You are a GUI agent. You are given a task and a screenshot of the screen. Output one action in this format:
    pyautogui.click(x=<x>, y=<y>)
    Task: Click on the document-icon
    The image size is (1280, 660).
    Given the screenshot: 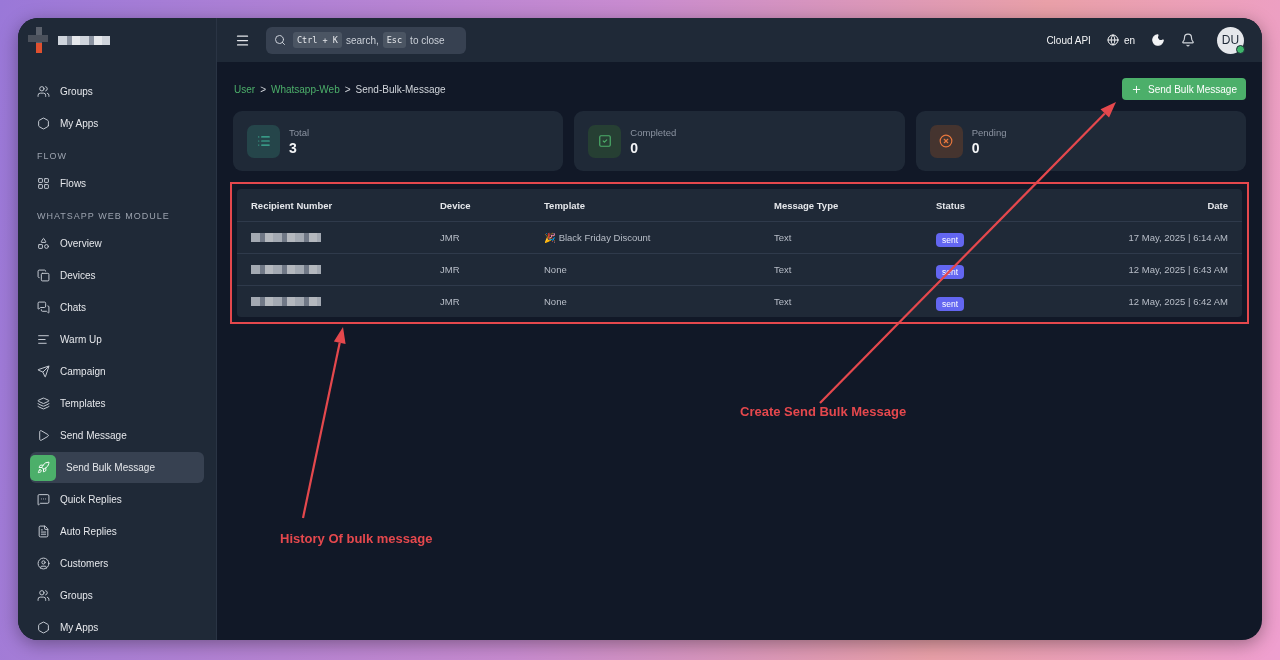 What is the action you would take?
    pyautogui.click(x=43, y=531)
    